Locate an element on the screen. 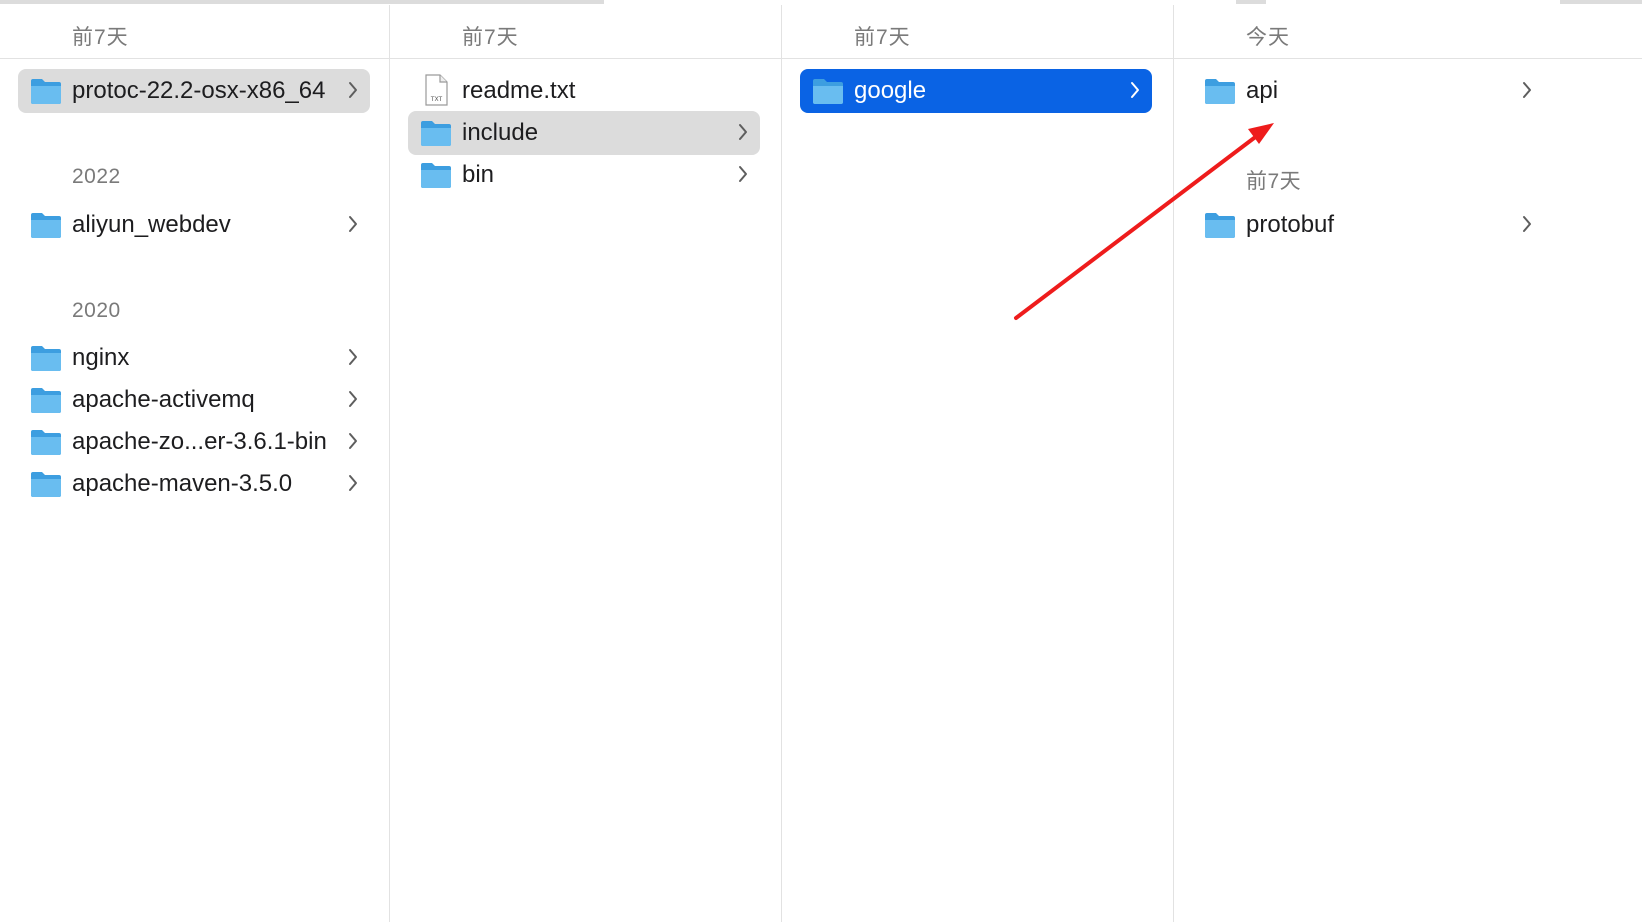 The height and width of the screenshot is (922, 1642). folder-name: api is located at coordinates (1262, 90).